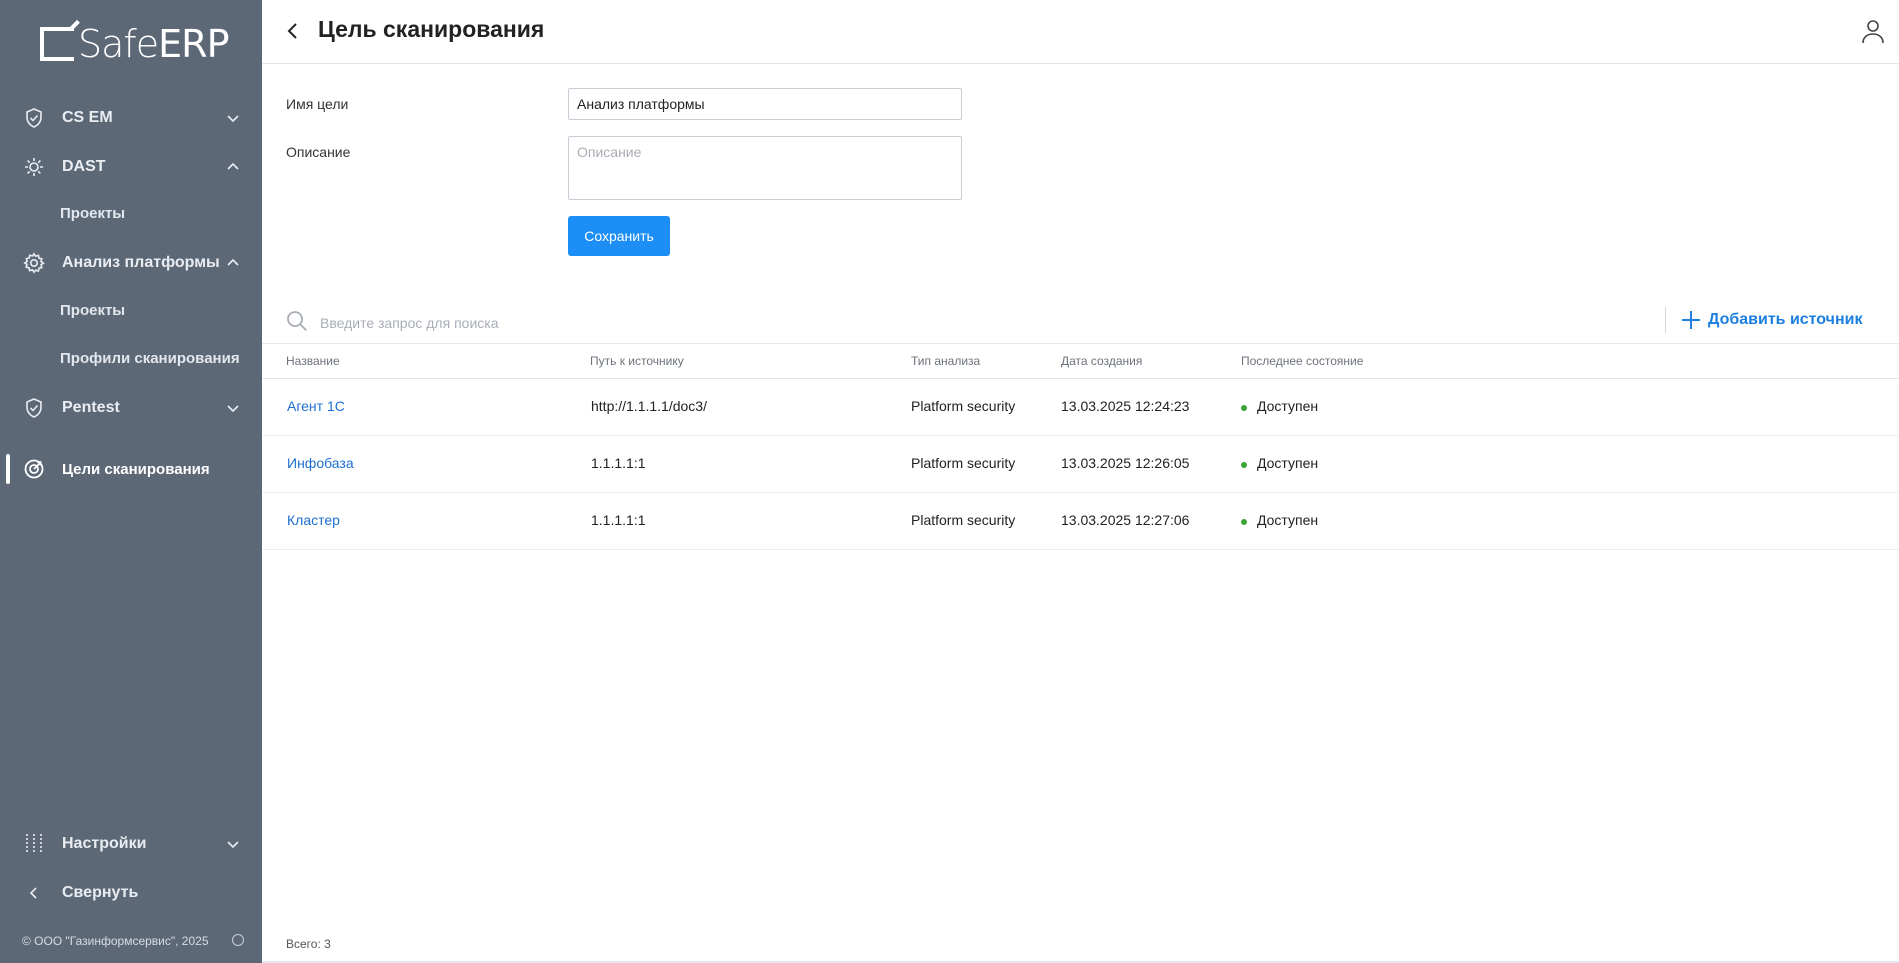  I want to click on column-header-status: Последнее состояние, so click(1302, 361).